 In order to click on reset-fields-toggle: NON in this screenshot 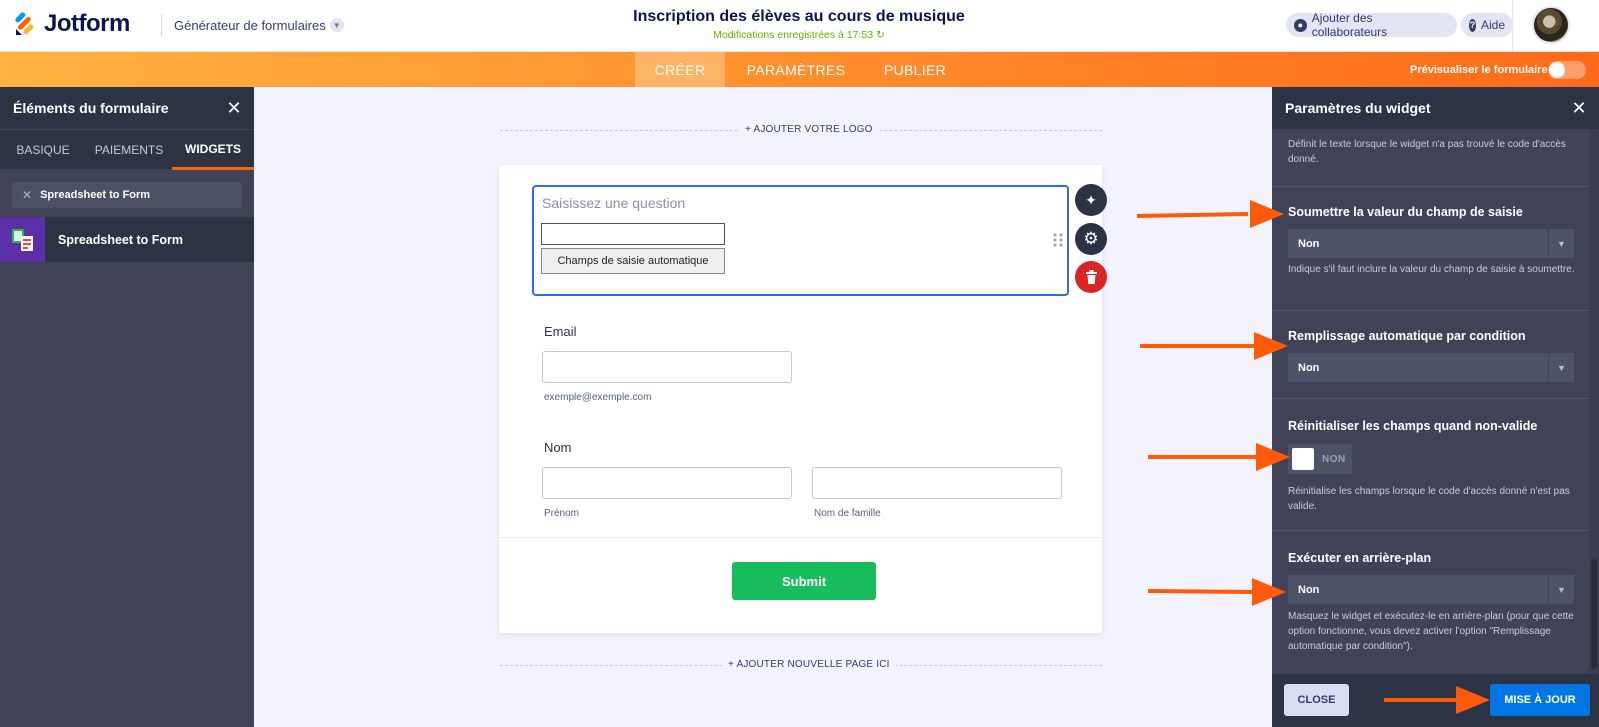, I will do `click(1320, 459)`.